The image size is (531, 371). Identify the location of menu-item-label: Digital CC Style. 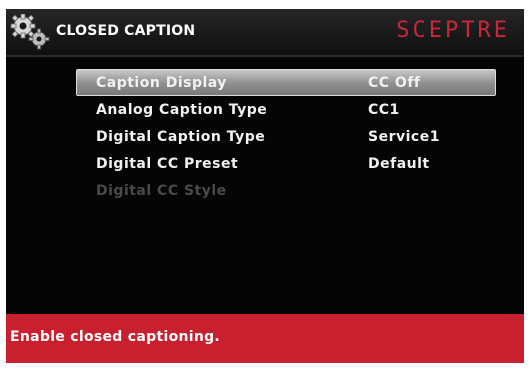
(161, 191).